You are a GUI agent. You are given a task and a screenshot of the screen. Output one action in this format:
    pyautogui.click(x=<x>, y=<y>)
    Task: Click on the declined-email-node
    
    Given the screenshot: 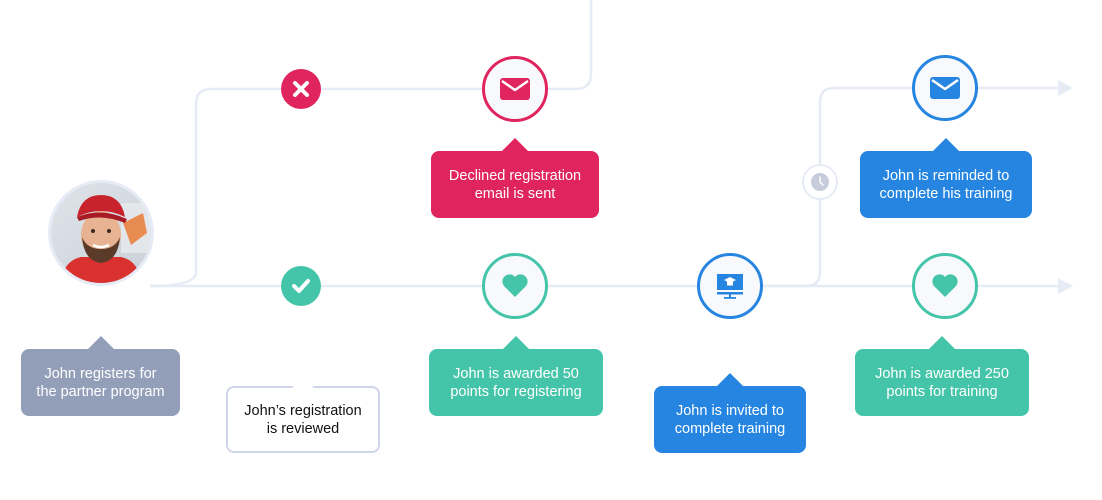 What is the action you would take?
    pyautogui.click(x=515, y=89)
    